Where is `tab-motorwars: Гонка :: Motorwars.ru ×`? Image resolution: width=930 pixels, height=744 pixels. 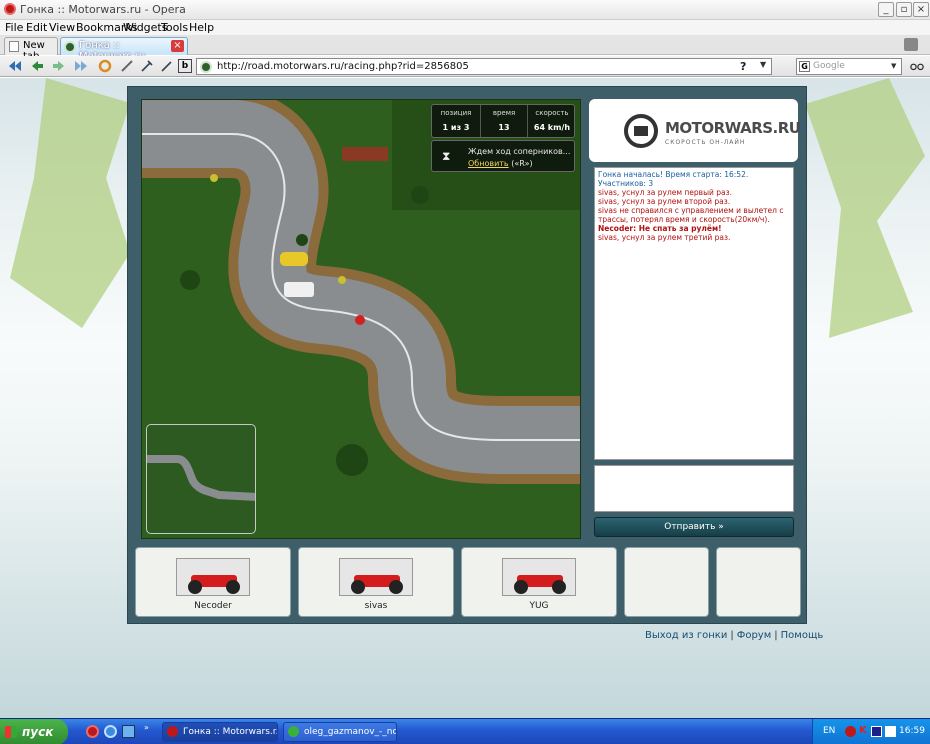 tab-motorwars: Гонка :: Motorwars.ru × is located at coordinates (124, 49).